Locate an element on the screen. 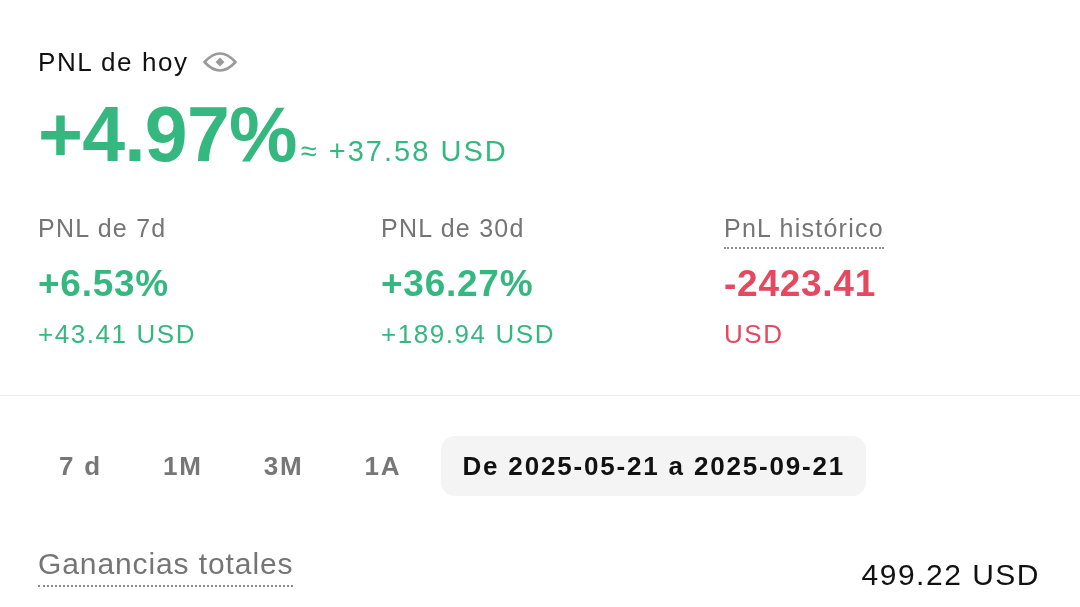  stat-value: -2423.41 is located at coordinates (800, 284).